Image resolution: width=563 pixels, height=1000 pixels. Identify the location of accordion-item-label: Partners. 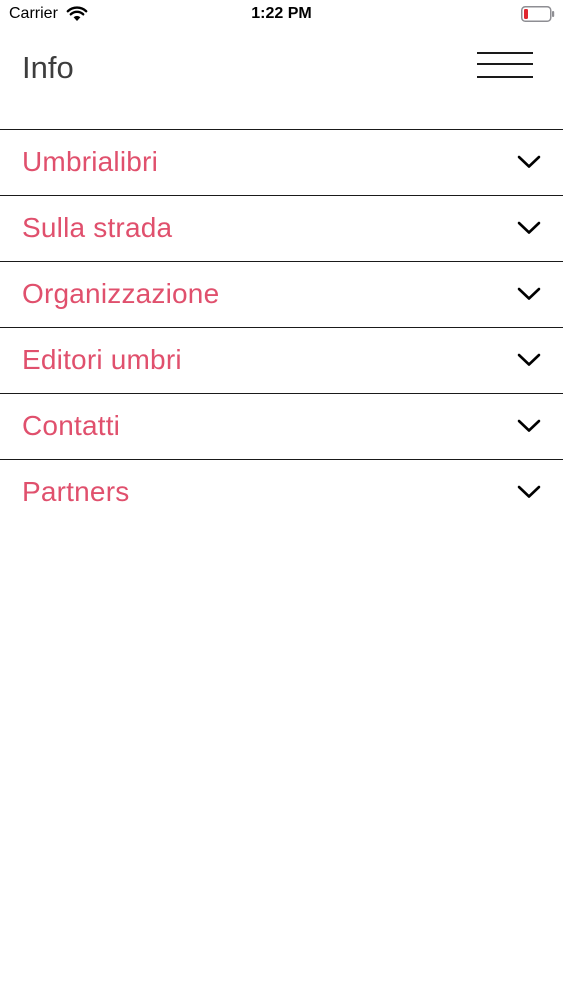
(76, 491).